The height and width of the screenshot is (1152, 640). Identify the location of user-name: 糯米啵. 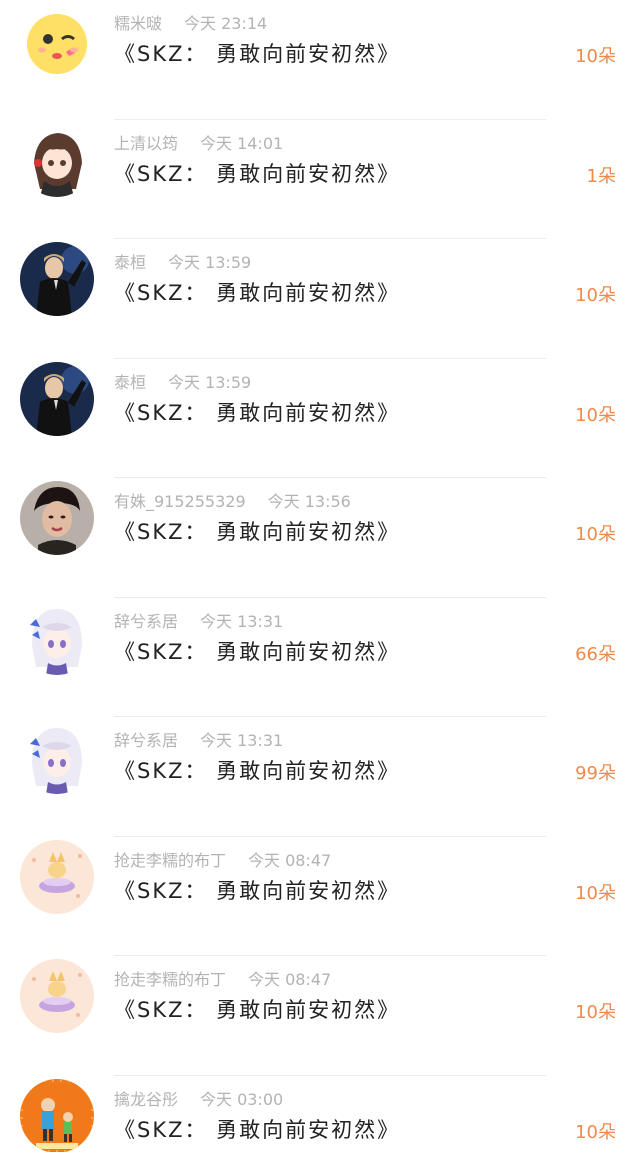
(138, 23).